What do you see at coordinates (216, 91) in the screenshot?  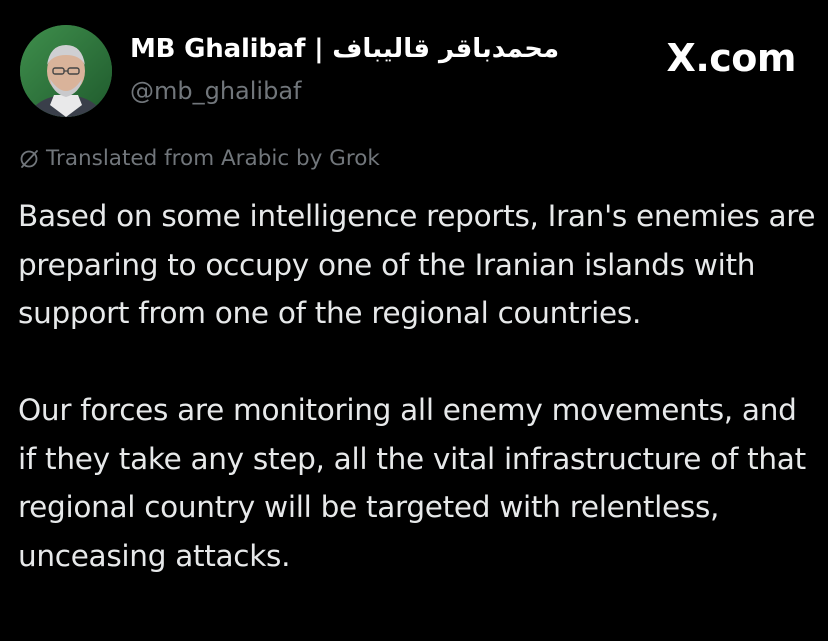 I see `author-handle: @mb_ghalibaf` at bounding box center [216, 91].